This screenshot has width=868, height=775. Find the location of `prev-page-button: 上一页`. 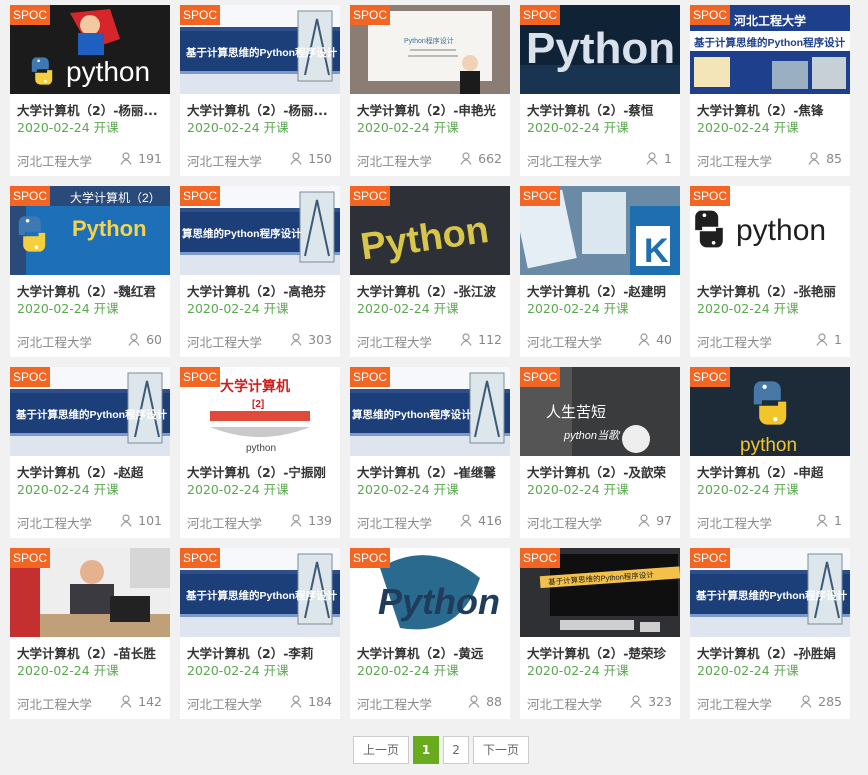

prev-page-button: 上一页 is located at coordinates (381, 750).